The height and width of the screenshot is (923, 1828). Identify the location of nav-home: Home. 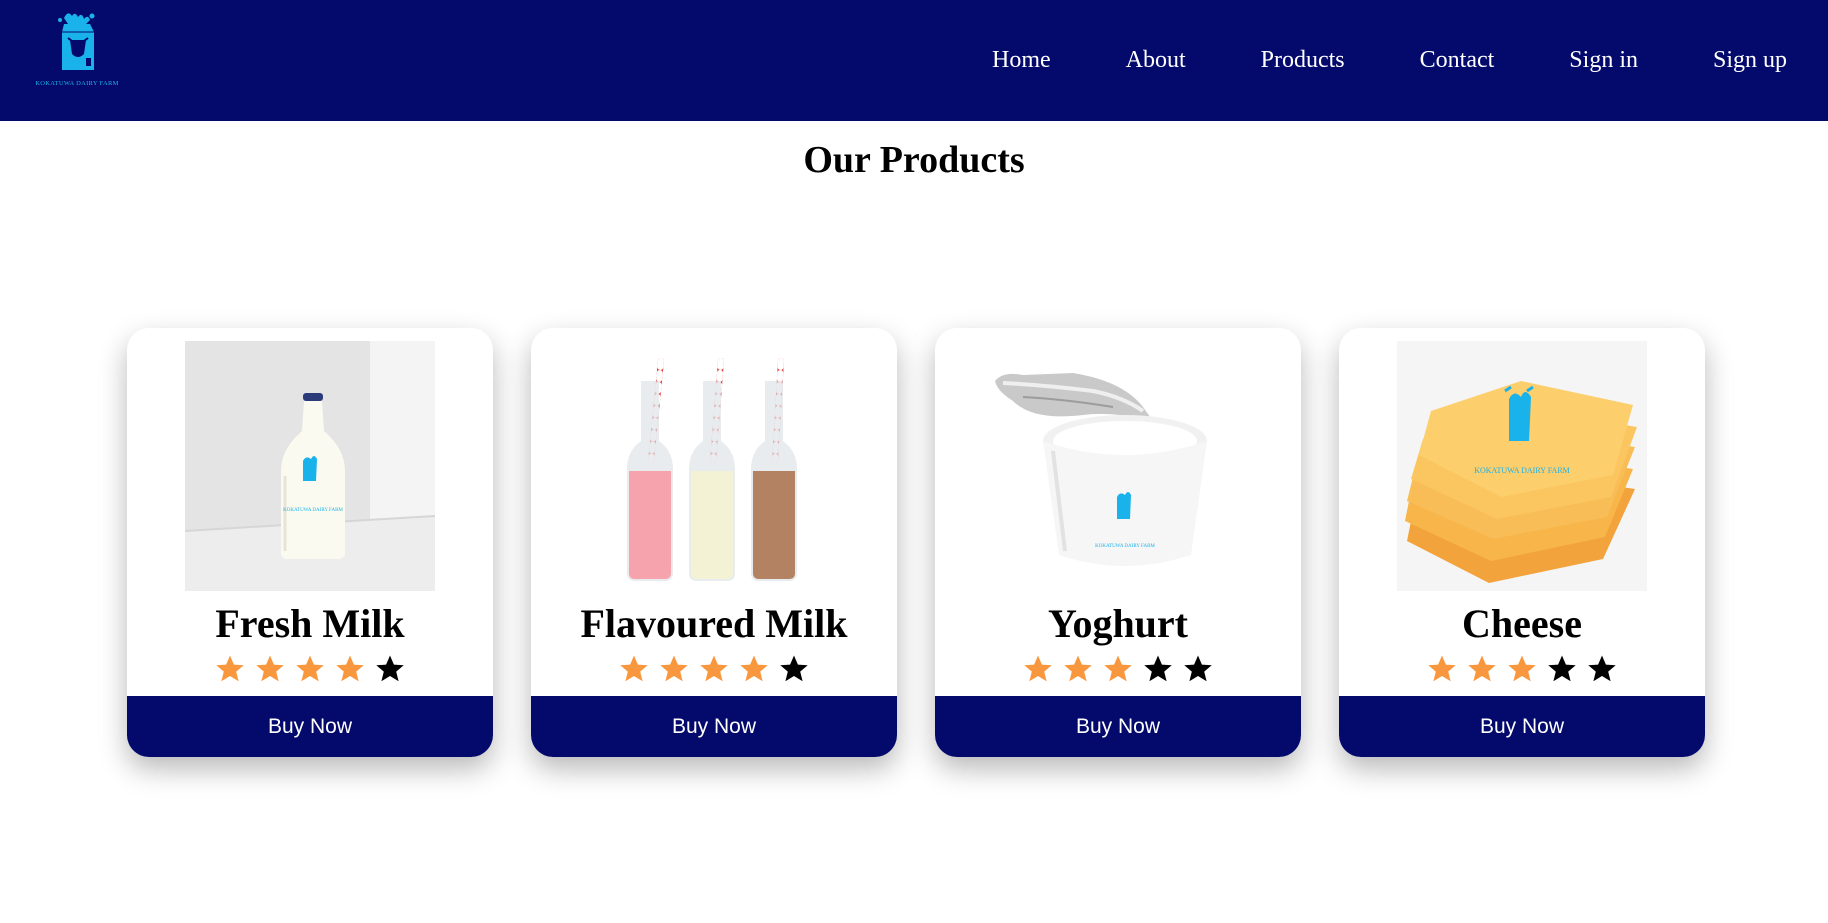
(1021, 60).